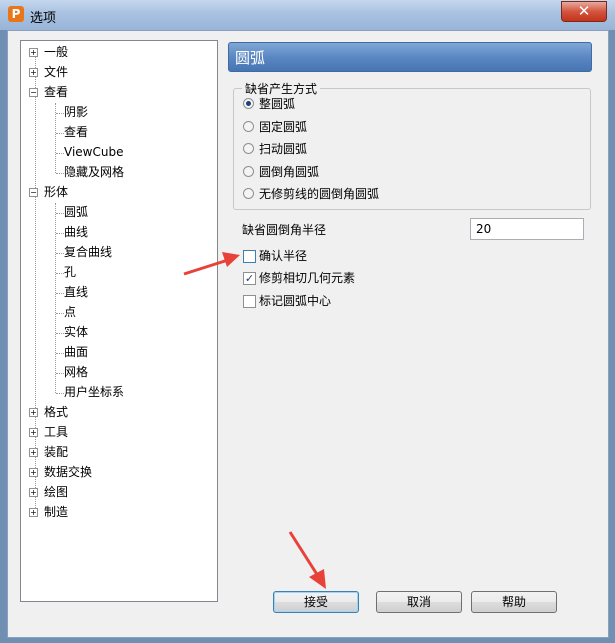 Image resolution: width=615 pixels, height=643 pixels. What do you see at coordinates (307, 560) in the screenshot?
I see `annotation-arrow-ok` at bounding box center [307, 560].